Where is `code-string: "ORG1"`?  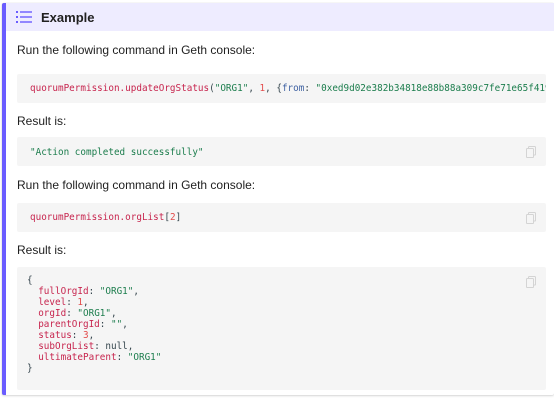 code-string: "ORG1" is located at coordinates (231, 88).